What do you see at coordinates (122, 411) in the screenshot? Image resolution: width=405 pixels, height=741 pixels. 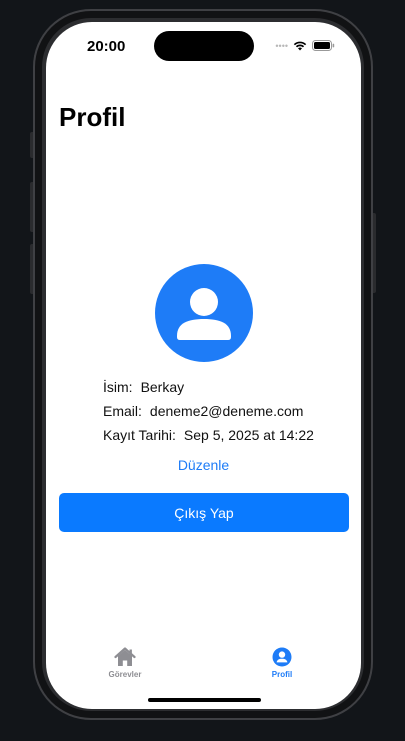 I see `email-label: Email:` at bounding box center [122, 411].